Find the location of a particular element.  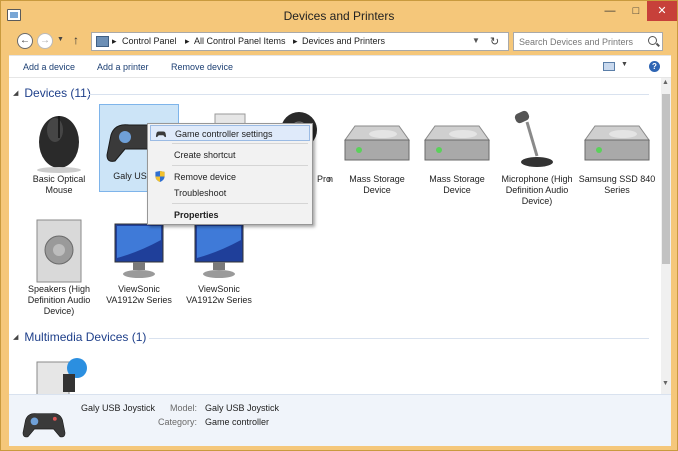

add-device-button: Add a device is located at coordinates (49, 67).